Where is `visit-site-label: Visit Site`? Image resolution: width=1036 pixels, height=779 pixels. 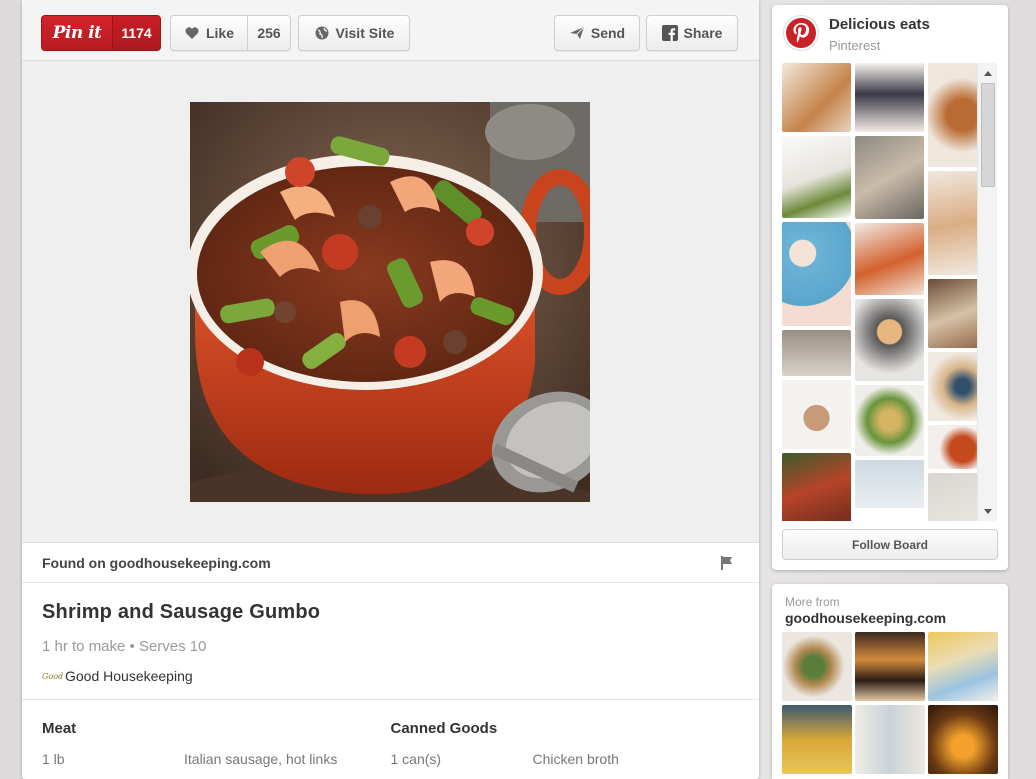 visit-site-label: Visit Site is located at coordinates (365, 33).